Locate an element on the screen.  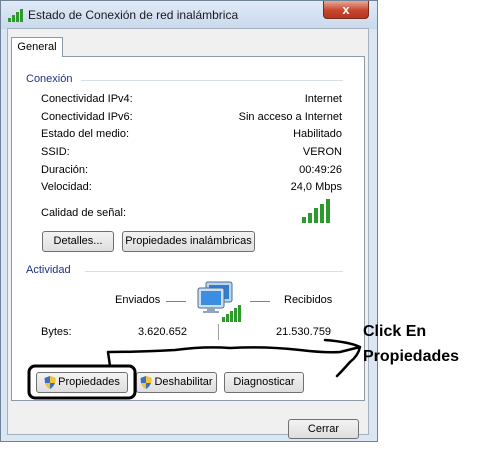
disable-button: Deshabilitar is located at coordinates (176, 382).